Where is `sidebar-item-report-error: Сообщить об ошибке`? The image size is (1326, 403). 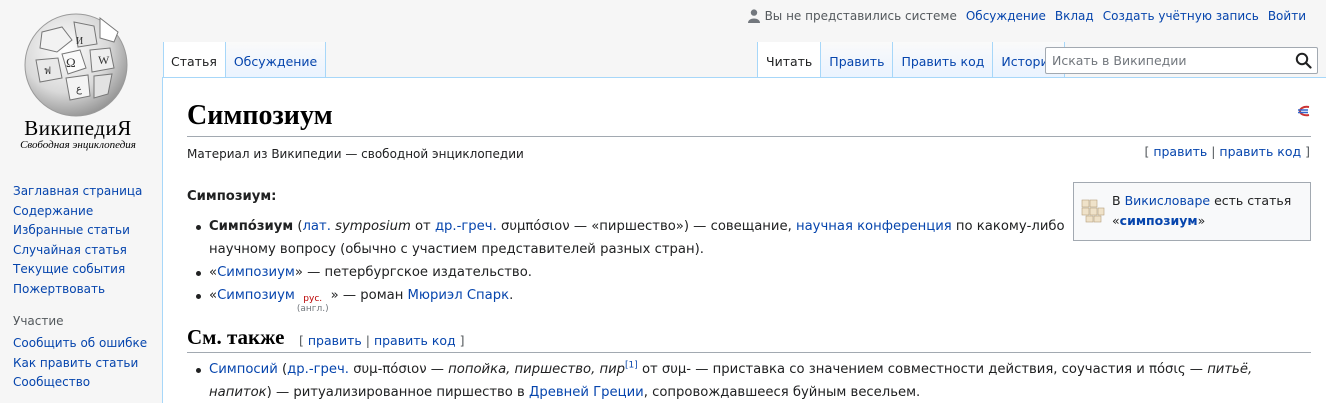
sidebar-item-report-error: Сообщить об ошибке is located at coordinates (85, 344).